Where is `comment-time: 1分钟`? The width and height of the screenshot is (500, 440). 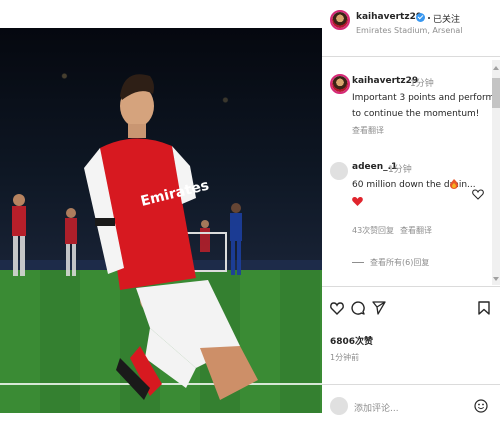
comment-time: 1分钟 is located at coordinates (400, 170).